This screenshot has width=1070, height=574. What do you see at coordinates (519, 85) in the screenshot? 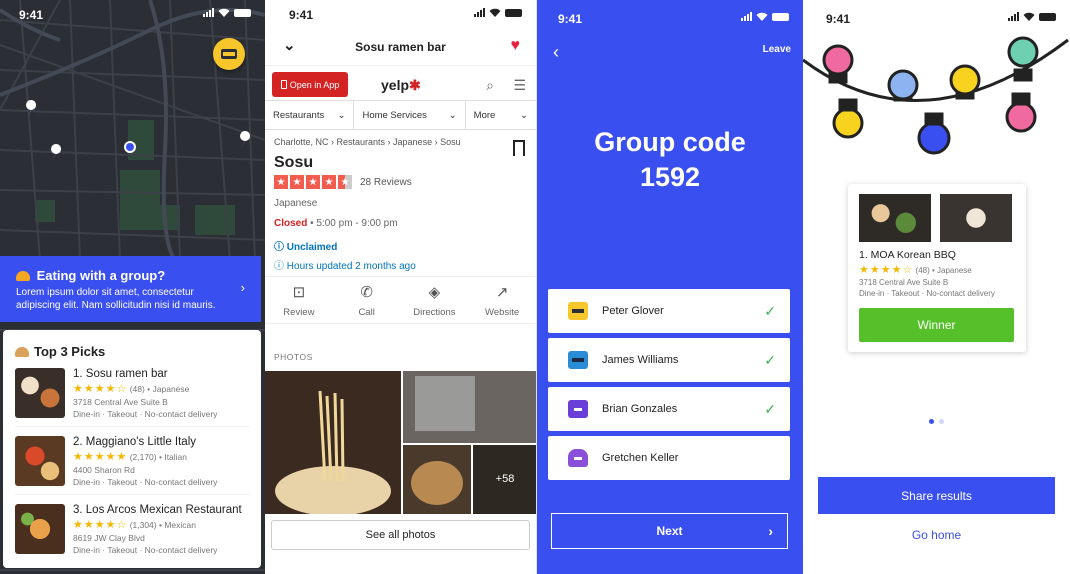
I see `menu-icon: ☰` at bounding box center [519, 85].